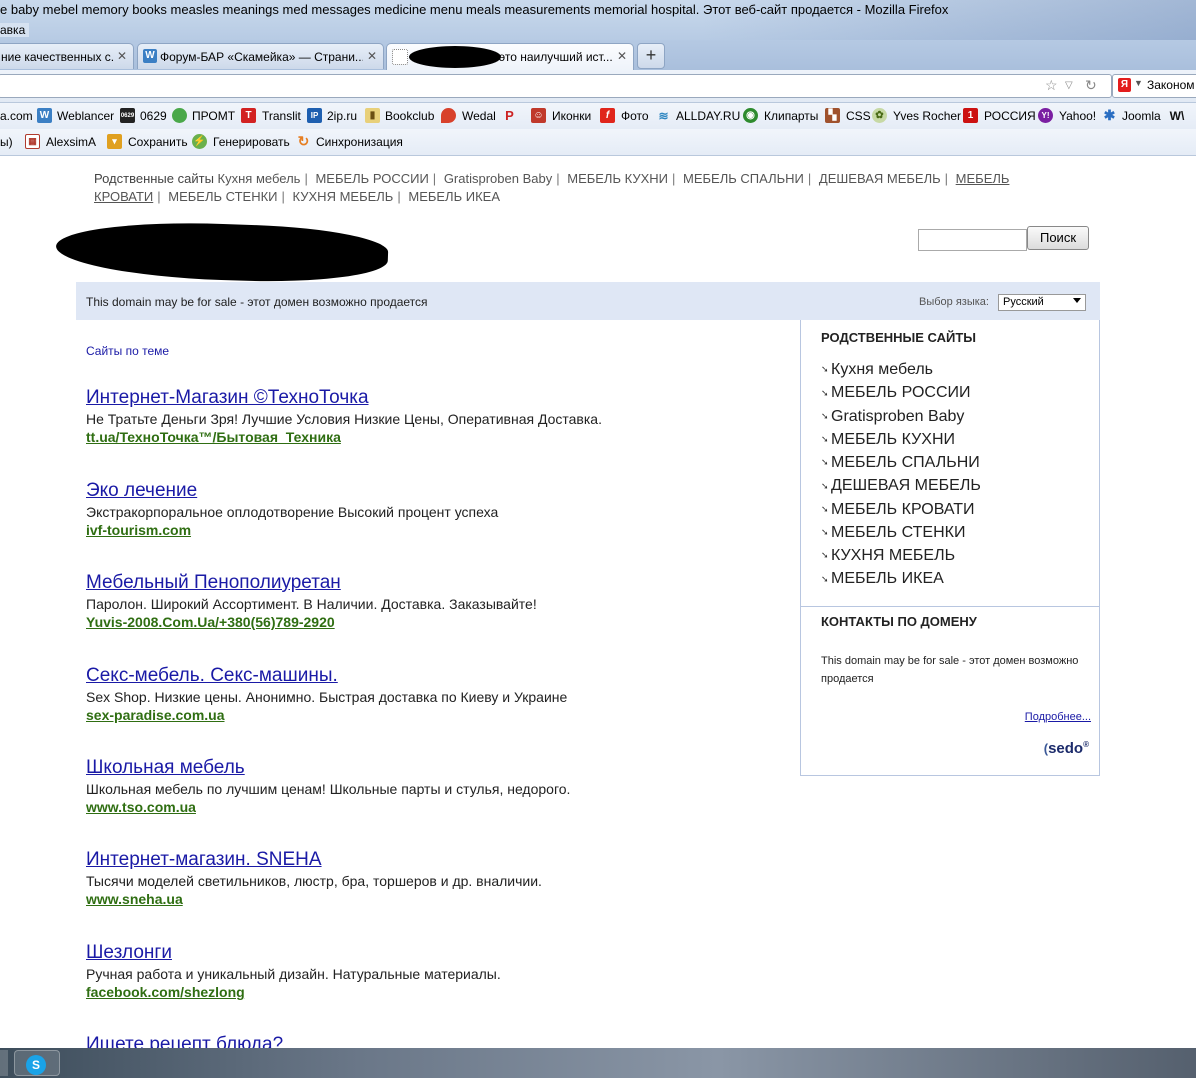  I want to click on fotki-icon: f, so click(607, 115).